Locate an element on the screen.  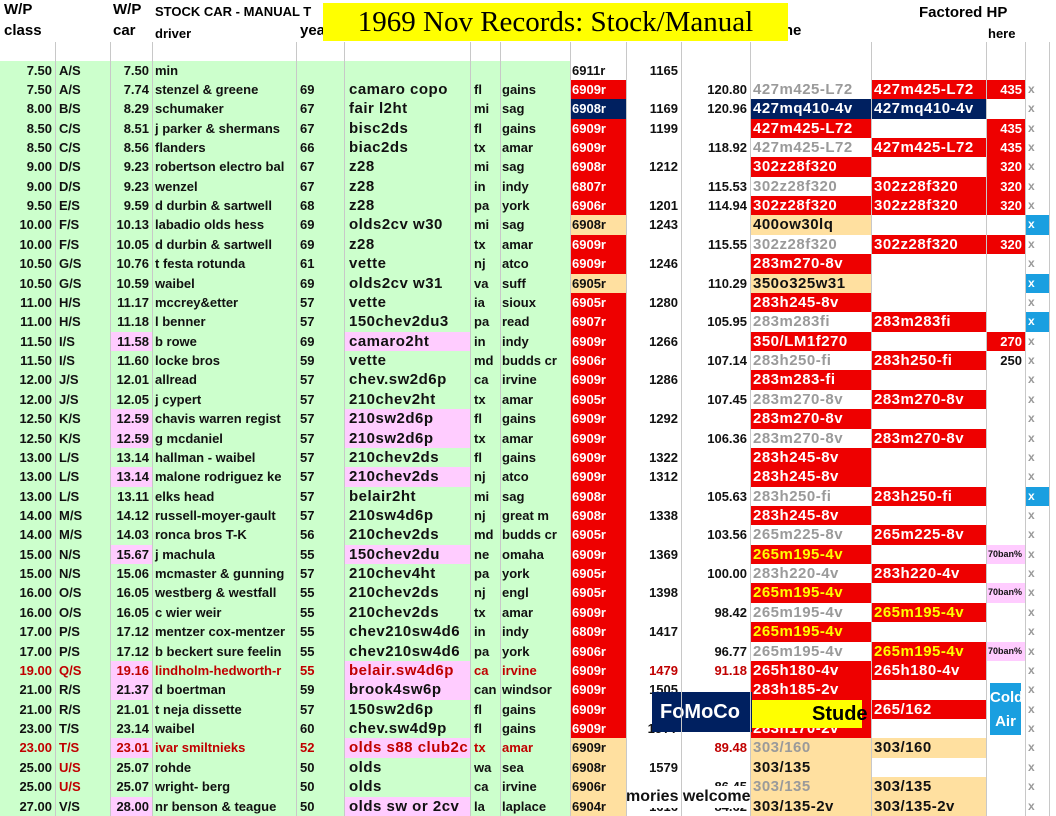
cell-car: z28 is located at coordinates (407, 244).